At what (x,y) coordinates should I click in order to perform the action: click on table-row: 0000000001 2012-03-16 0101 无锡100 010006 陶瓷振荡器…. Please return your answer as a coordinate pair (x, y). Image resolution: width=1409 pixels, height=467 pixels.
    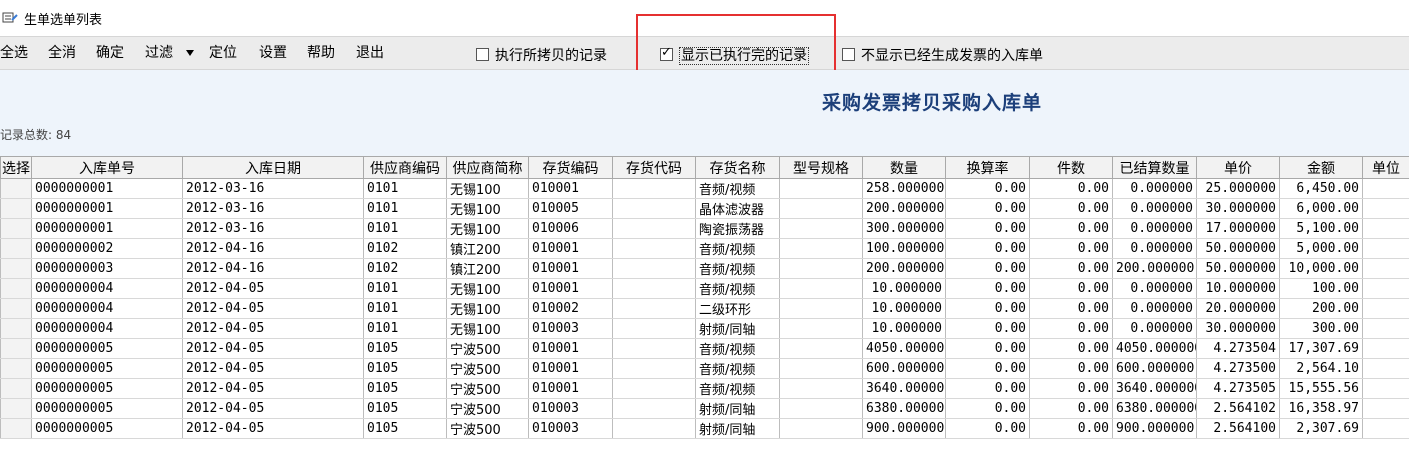
    Looking at the image, I should click on (704, 228).